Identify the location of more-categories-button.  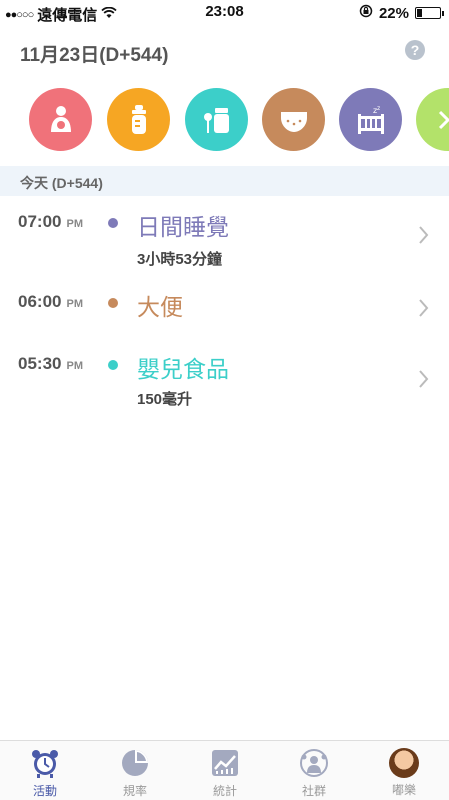
(432, 119).